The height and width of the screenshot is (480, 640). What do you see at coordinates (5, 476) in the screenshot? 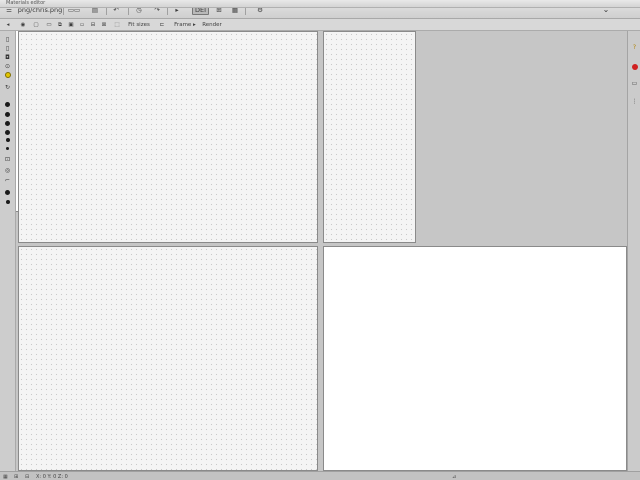
I see `grid-toggle-icon: ▦` at bounding box center [5, 476].